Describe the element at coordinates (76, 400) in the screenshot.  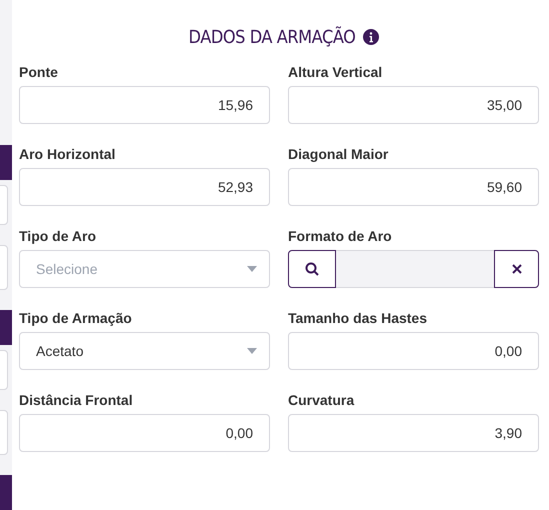
I see `field-label: Distância Frontal` at that location.